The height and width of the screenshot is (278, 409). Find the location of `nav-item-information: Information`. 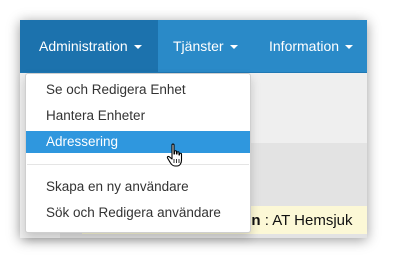

nav-item-information: Information is located at coordinates (311, 46).